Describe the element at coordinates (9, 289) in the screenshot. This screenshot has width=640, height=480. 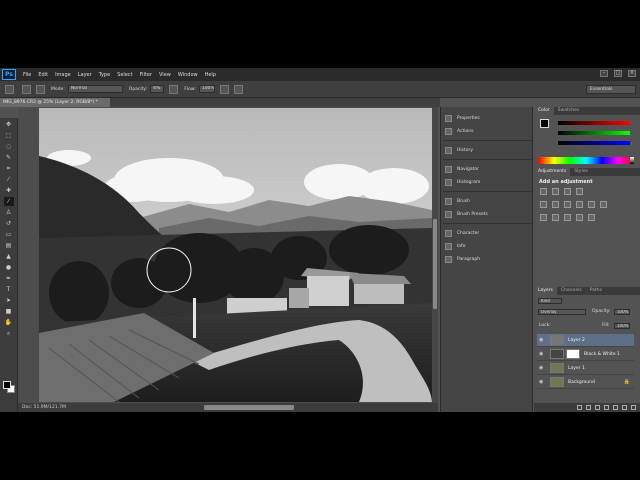
I see `type-icon: T` at that location.